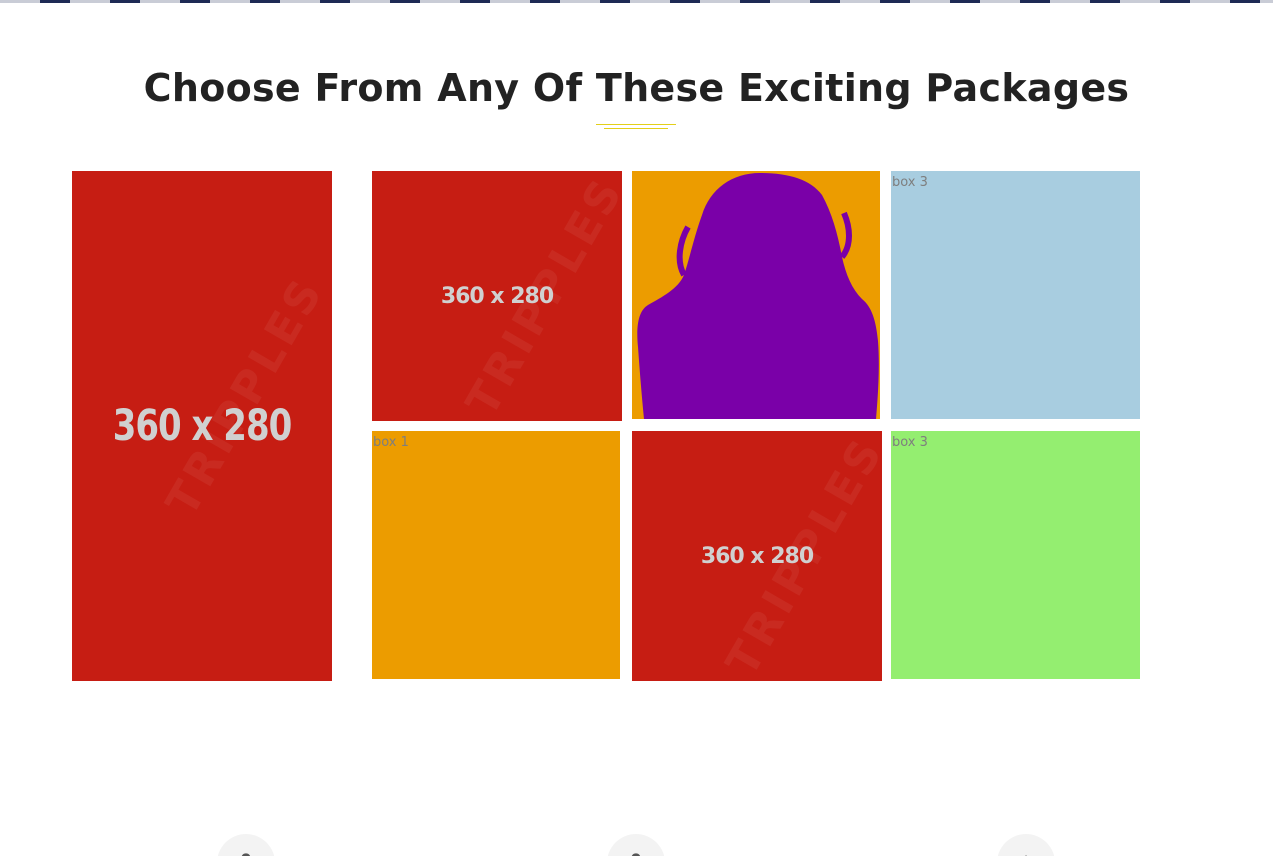  I want to click on top-banner-strip, so click(636, 1).